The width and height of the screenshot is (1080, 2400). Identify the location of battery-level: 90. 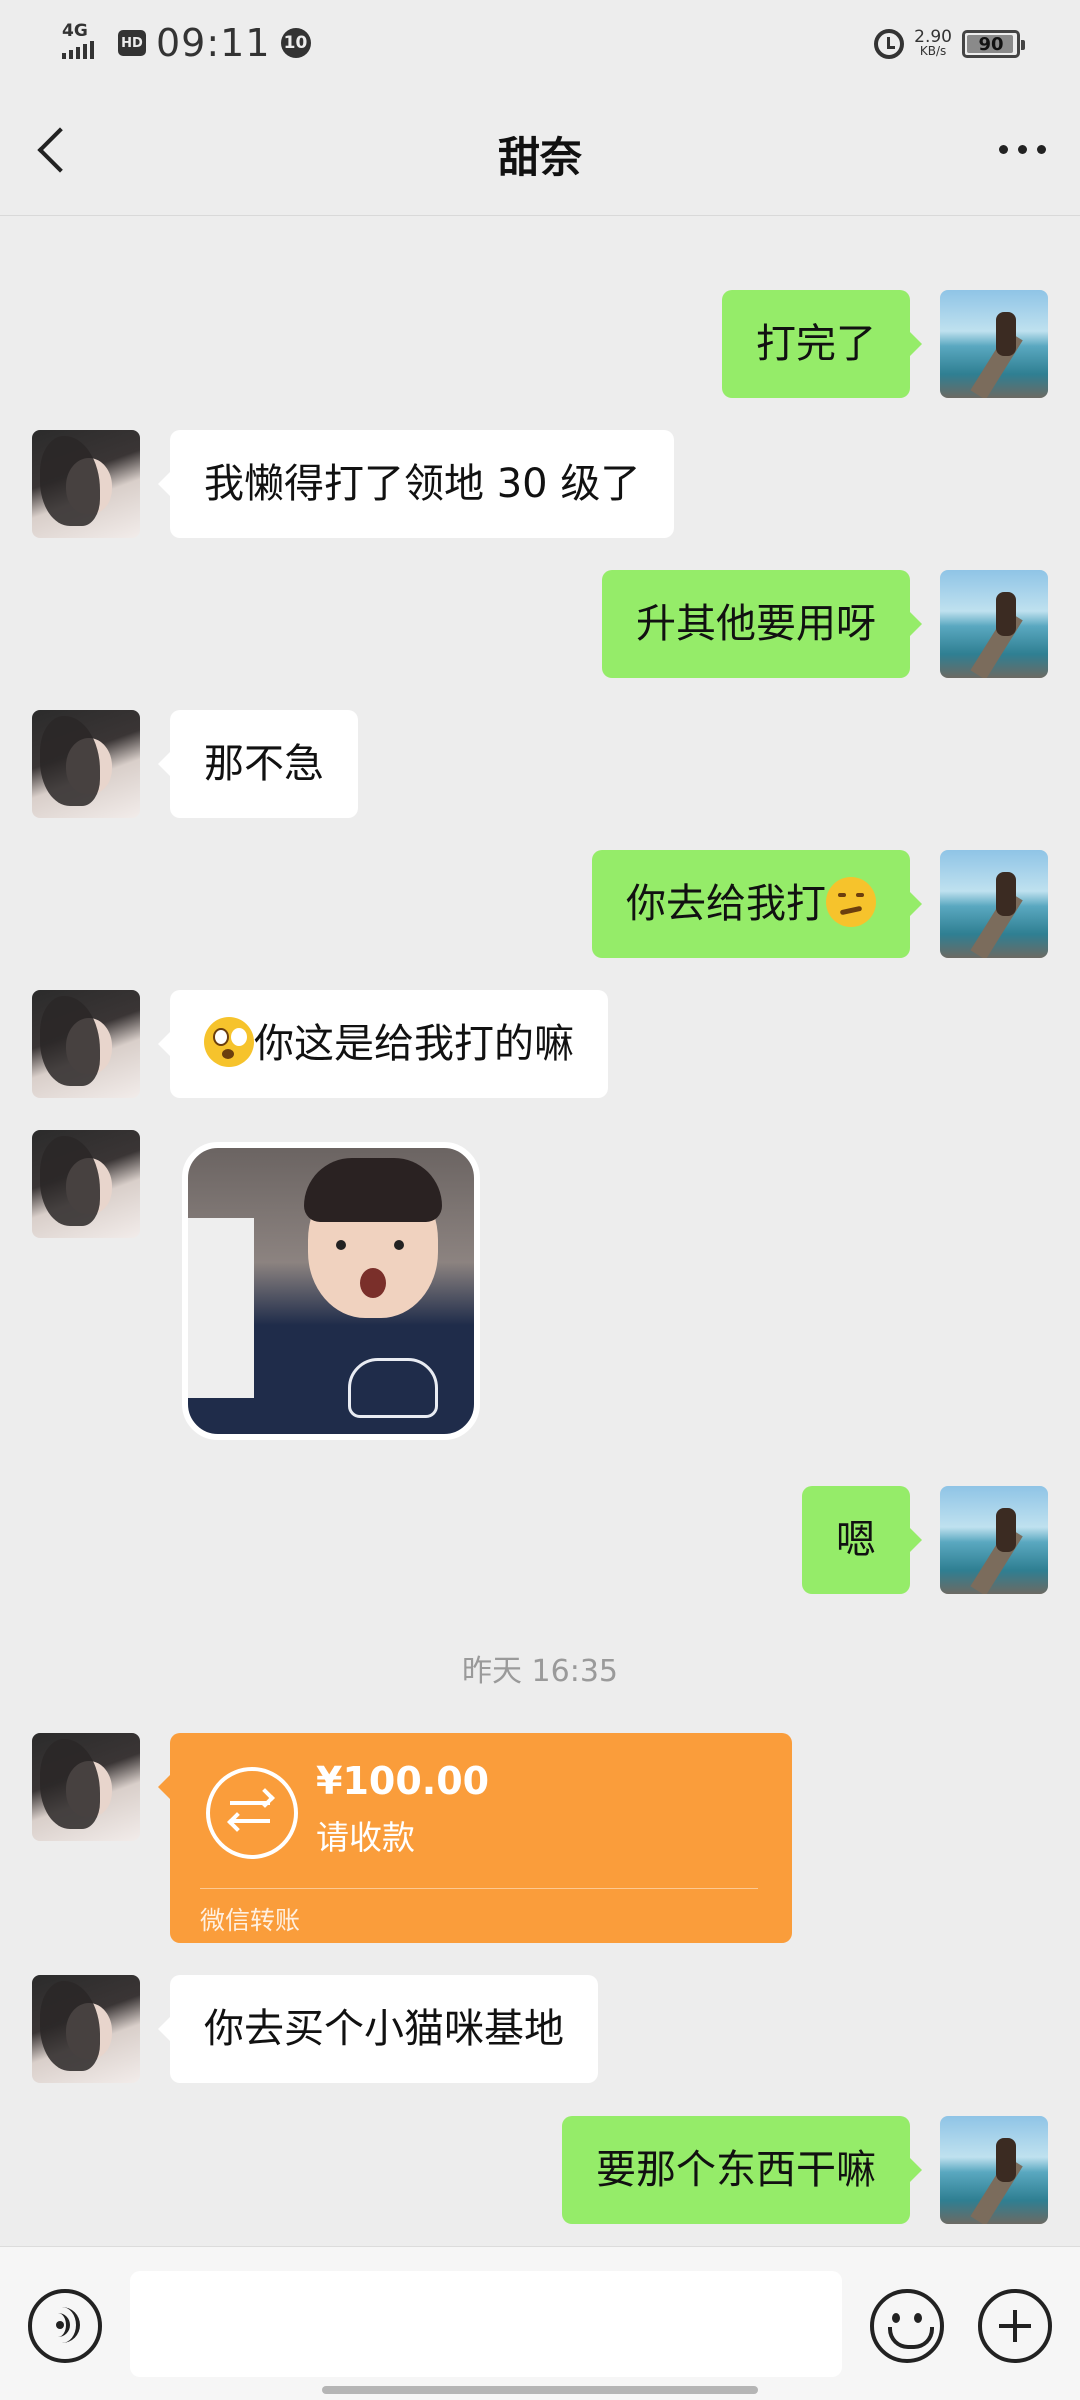
(991, 44).